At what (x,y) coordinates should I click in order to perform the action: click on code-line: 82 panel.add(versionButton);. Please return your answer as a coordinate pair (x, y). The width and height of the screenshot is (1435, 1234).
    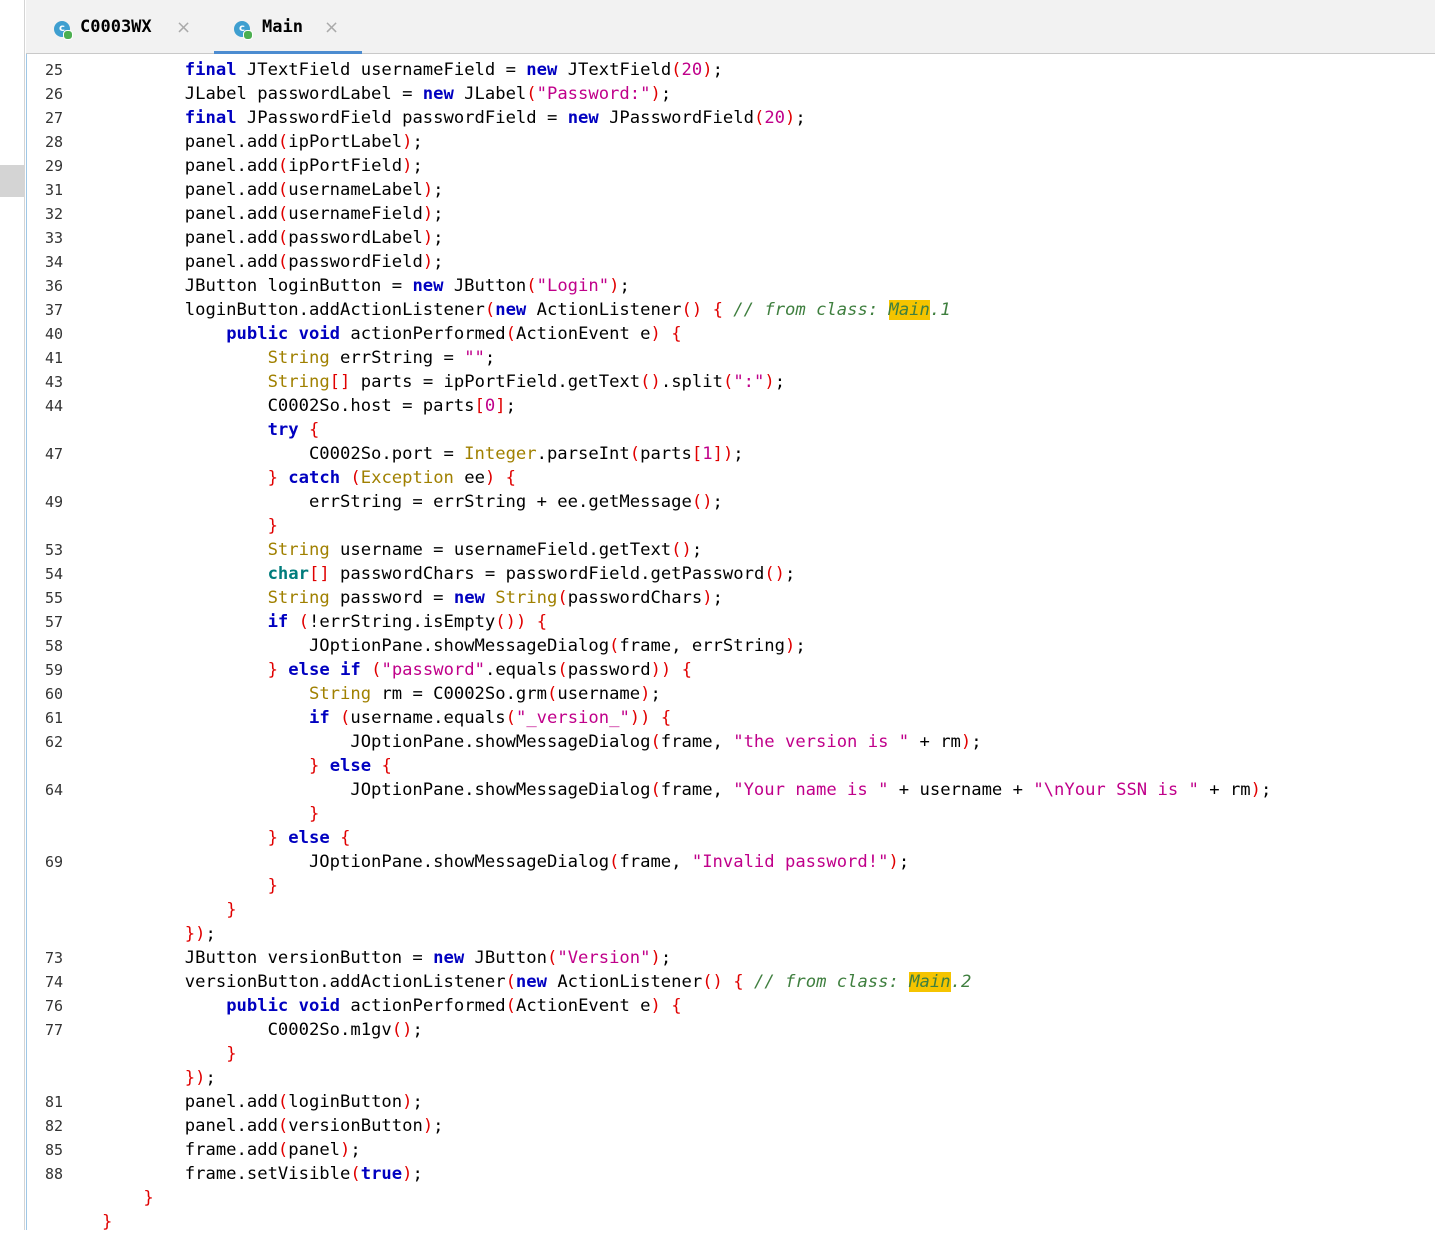
    Looking at the image, I should click on (731, 1126).